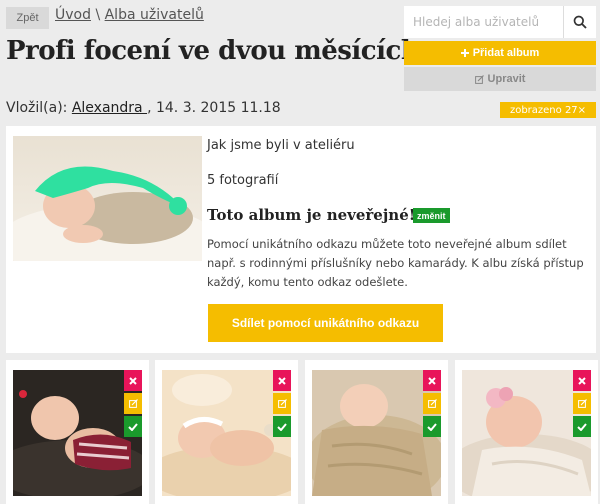  What do you see at coordinates (214, 108) in the screenshot?
I see `post-date: , 14. 3. 2015 11.18` at bounding box center [214, 108].